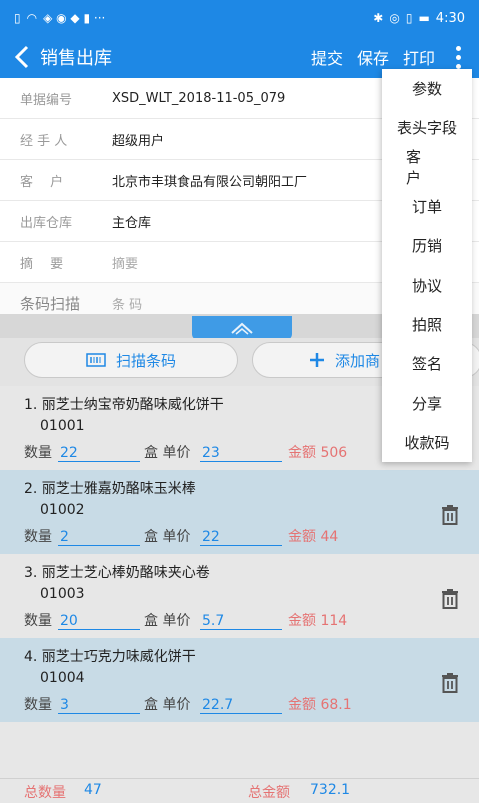 This screenshot has width=479, height=803. Describe the element at coordinates (99, 705) in the screenshot. I see `quantity-input: 3` at that location.